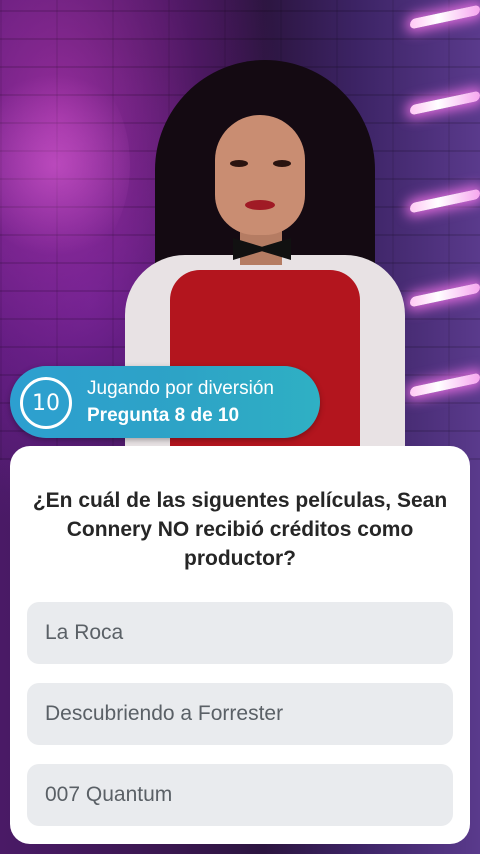  I want to click on question-progress: Pregunta 8 de 10, so click(163, 415).